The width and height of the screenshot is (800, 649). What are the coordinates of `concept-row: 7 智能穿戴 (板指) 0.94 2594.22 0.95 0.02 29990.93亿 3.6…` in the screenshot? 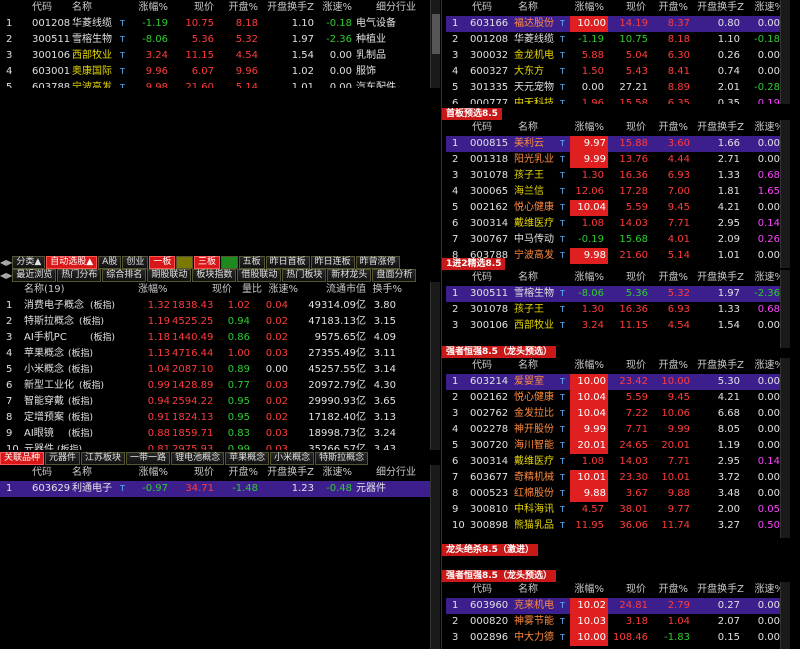 It's located at (220, 402).